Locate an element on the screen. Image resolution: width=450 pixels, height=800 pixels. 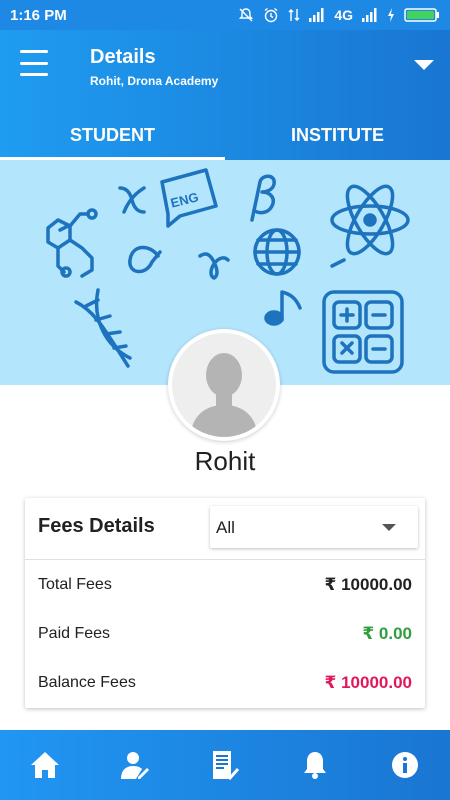
fees-filter-value: All is located at coordinates (225, 527).